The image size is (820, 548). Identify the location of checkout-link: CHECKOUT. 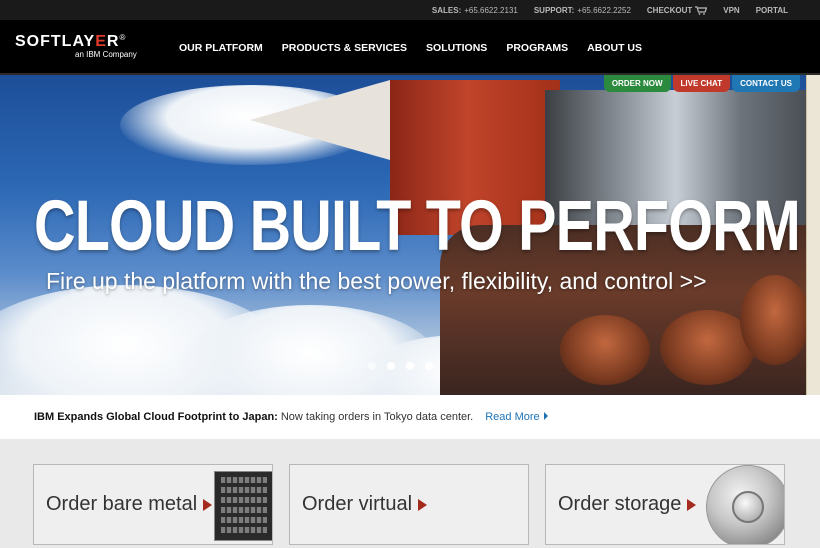
(677, 10).